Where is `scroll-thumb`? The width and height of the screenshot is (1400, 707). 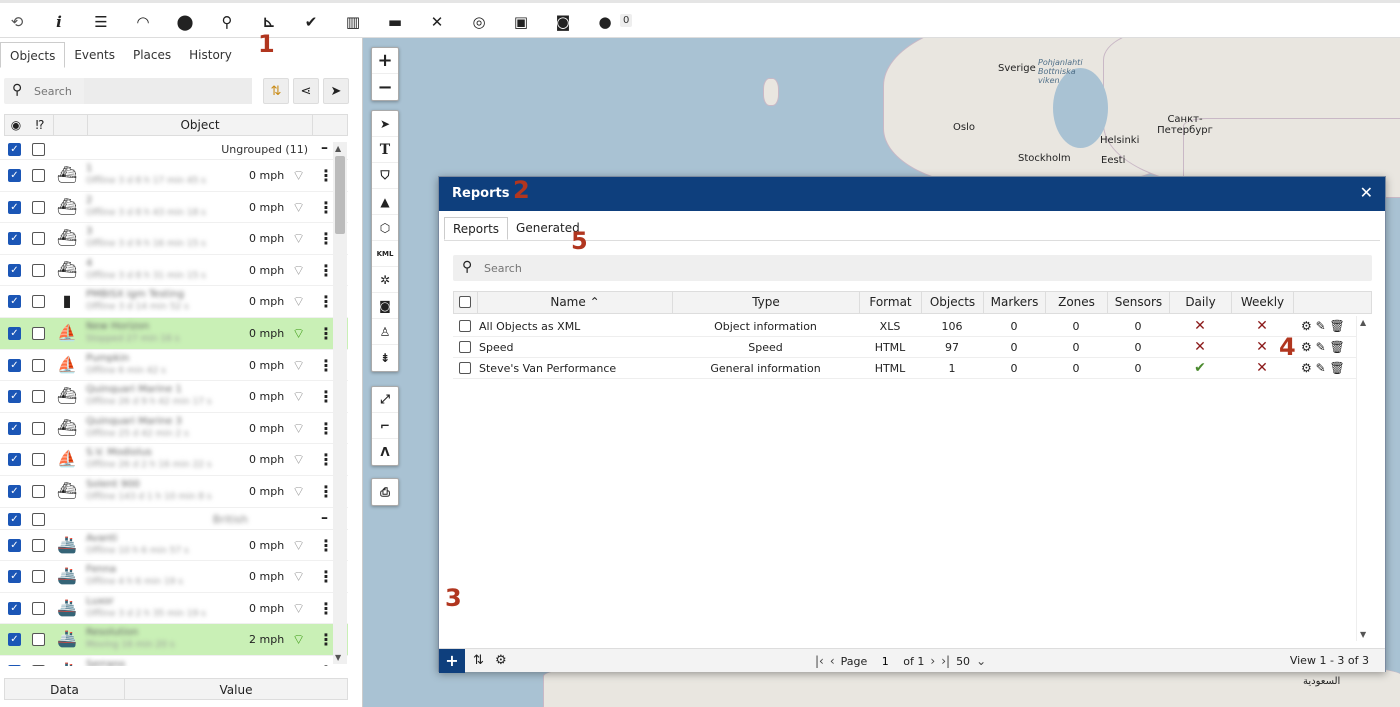 scroll-thumb is located at coordinates (340, 195).